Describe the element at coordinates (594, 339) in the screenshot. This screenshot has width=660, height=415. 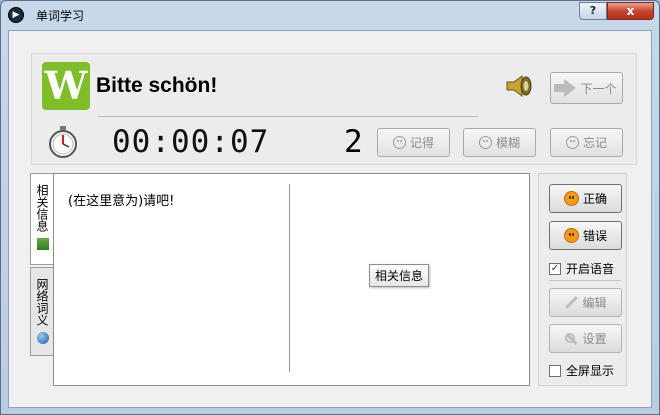
I see `settings-label: 设置` at that location.